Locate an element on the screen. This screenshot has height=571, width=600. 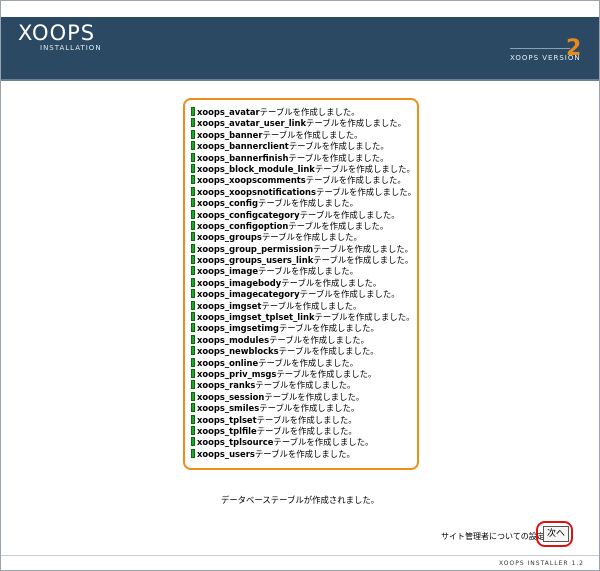
log-line: xoops_imgset_tplset_linkテーブルを作成しました。 is located at coordinates (304, 317).